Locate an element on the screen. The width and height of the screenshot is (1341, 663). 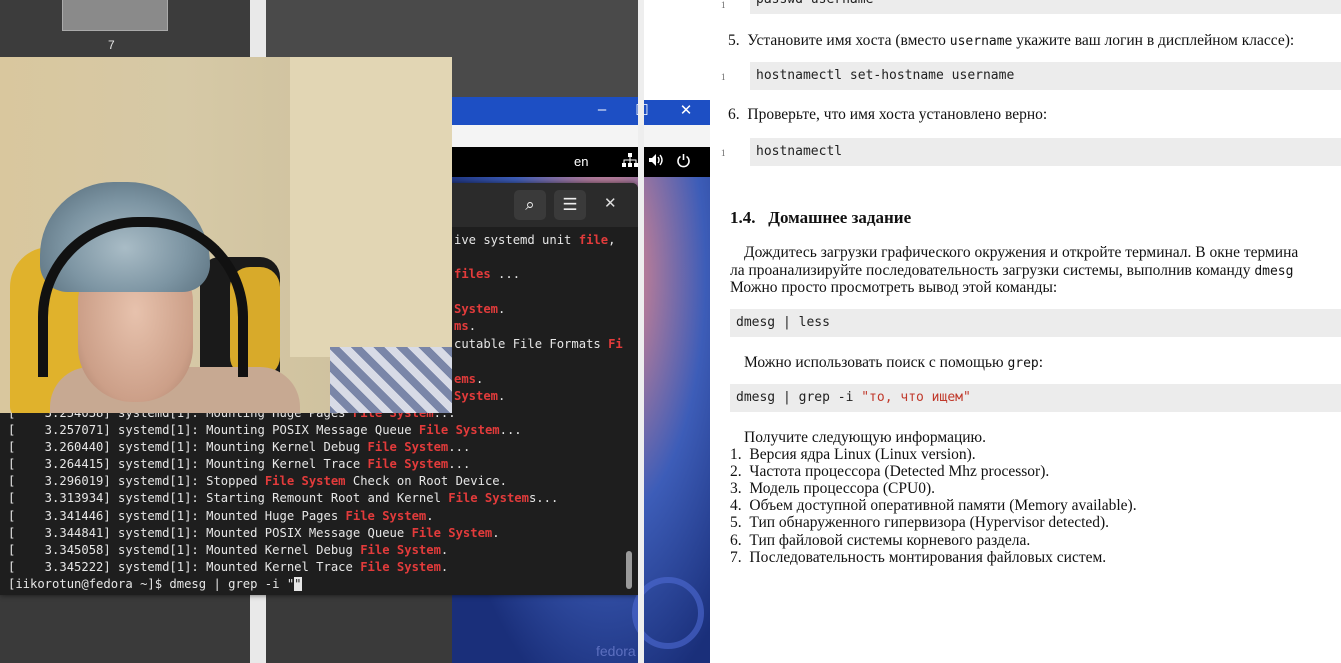
paragraph-line: Можно использовать поиск с помощью grep: is located at coordinates (894, 362).